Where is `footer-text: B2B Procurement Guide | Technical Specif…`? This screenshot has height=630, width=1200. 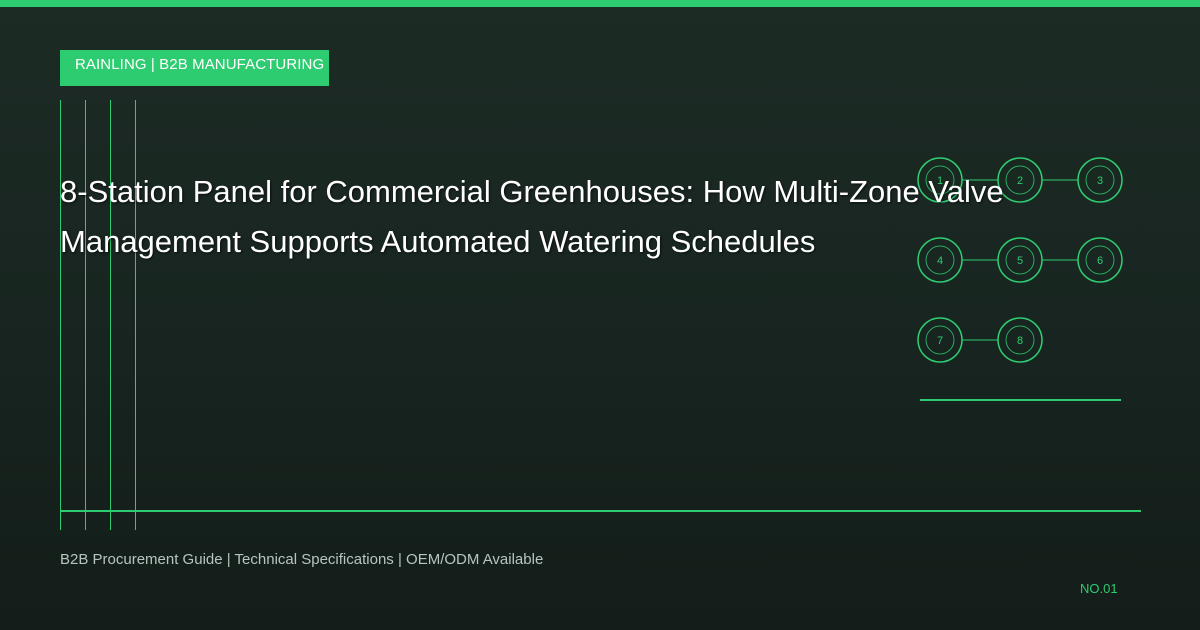
footer-text: B2B Procurement Guide | Technical Specif… is located at coordinates (302, 559).